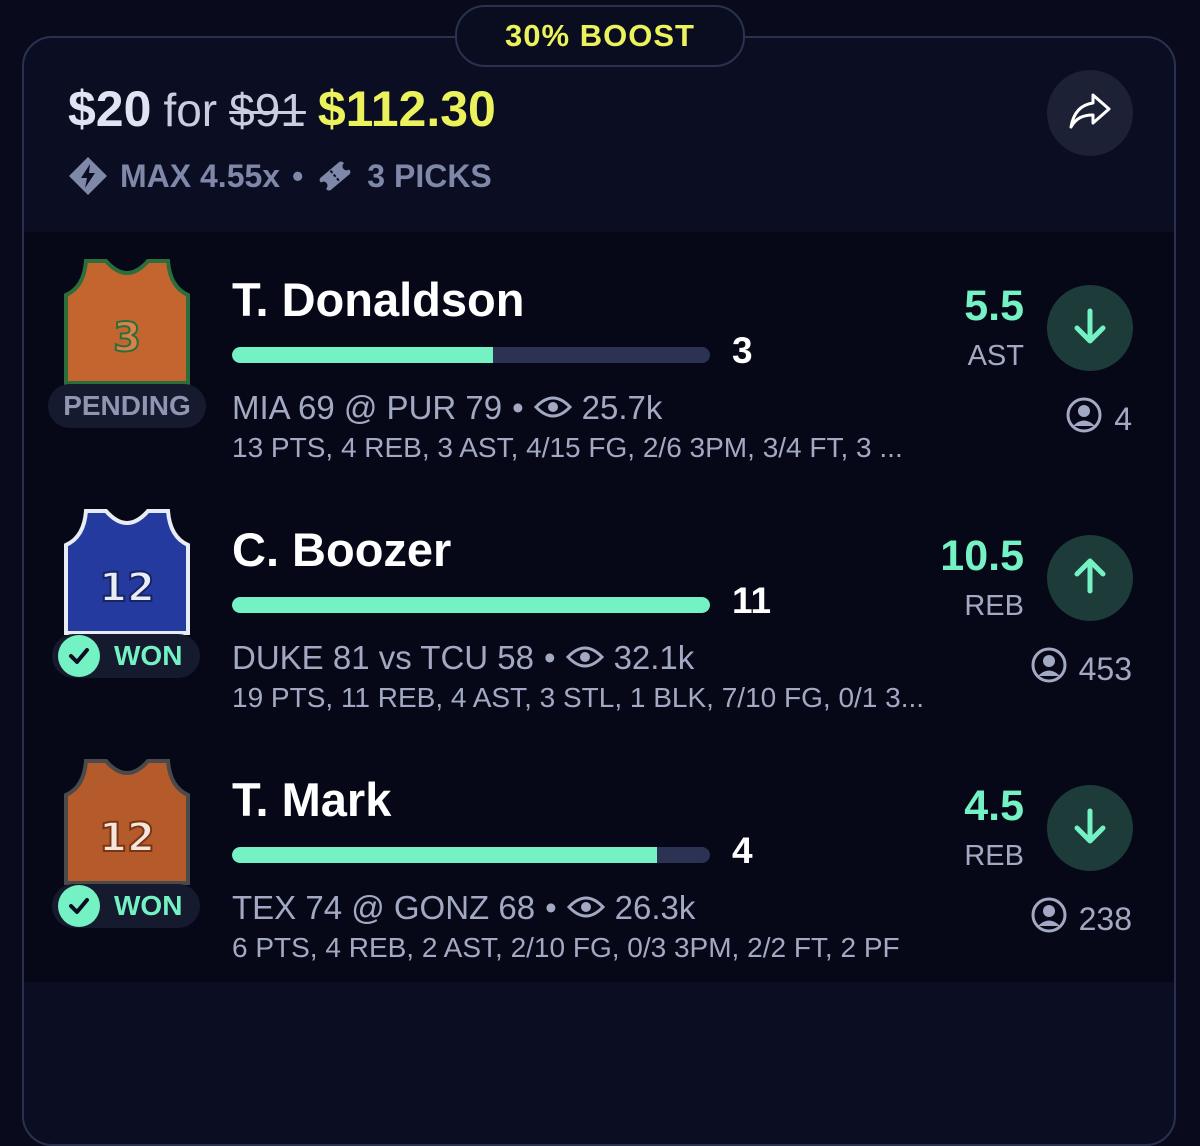  Describe the element at coordinates (110, 109) in the screenshot. I see `stake-amount: $20` at that location.